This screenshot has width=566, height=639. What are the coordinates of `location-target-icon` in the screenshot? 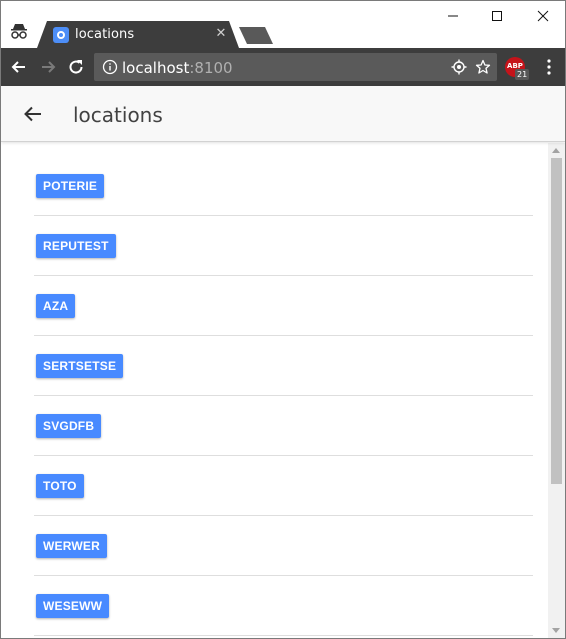 It's located at (459, 67).